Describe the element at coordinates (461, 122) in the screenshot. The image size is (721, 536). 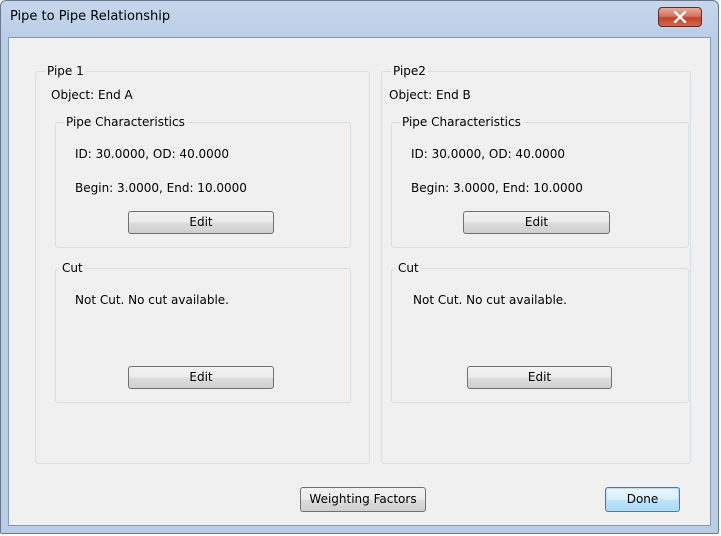
I see `pipe2-characteristics-label: Pipe Characteristics` at that location.